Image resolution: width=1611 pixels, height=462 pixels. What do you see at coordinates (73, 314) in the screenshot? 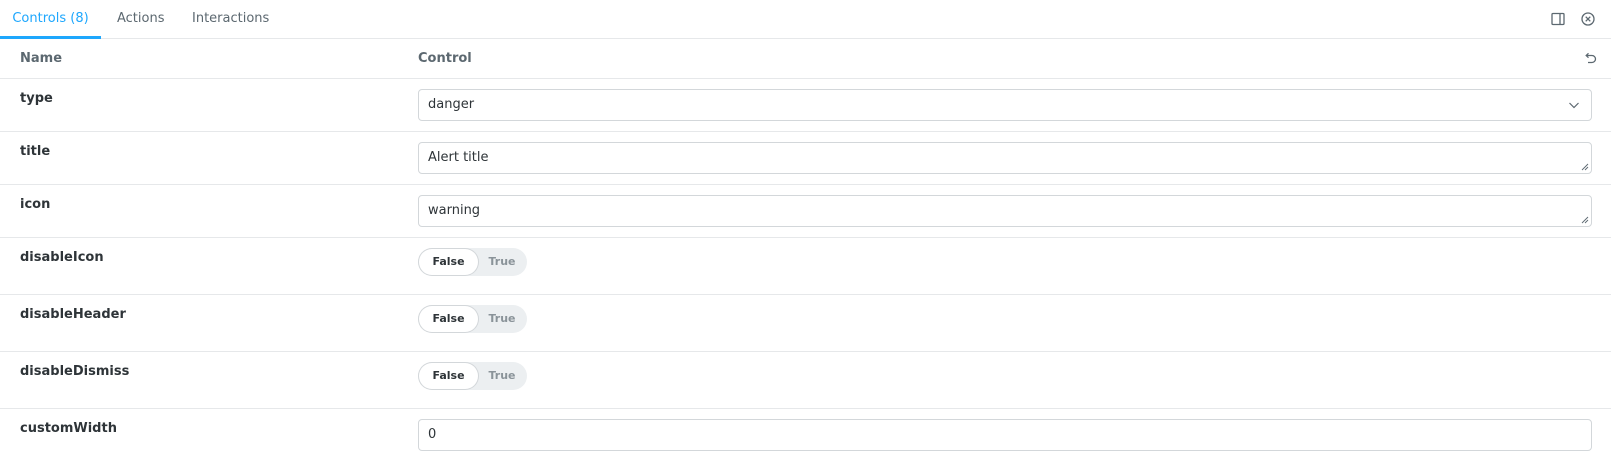
I see `control-label: disableHeader` at bounding box center [73, 314].